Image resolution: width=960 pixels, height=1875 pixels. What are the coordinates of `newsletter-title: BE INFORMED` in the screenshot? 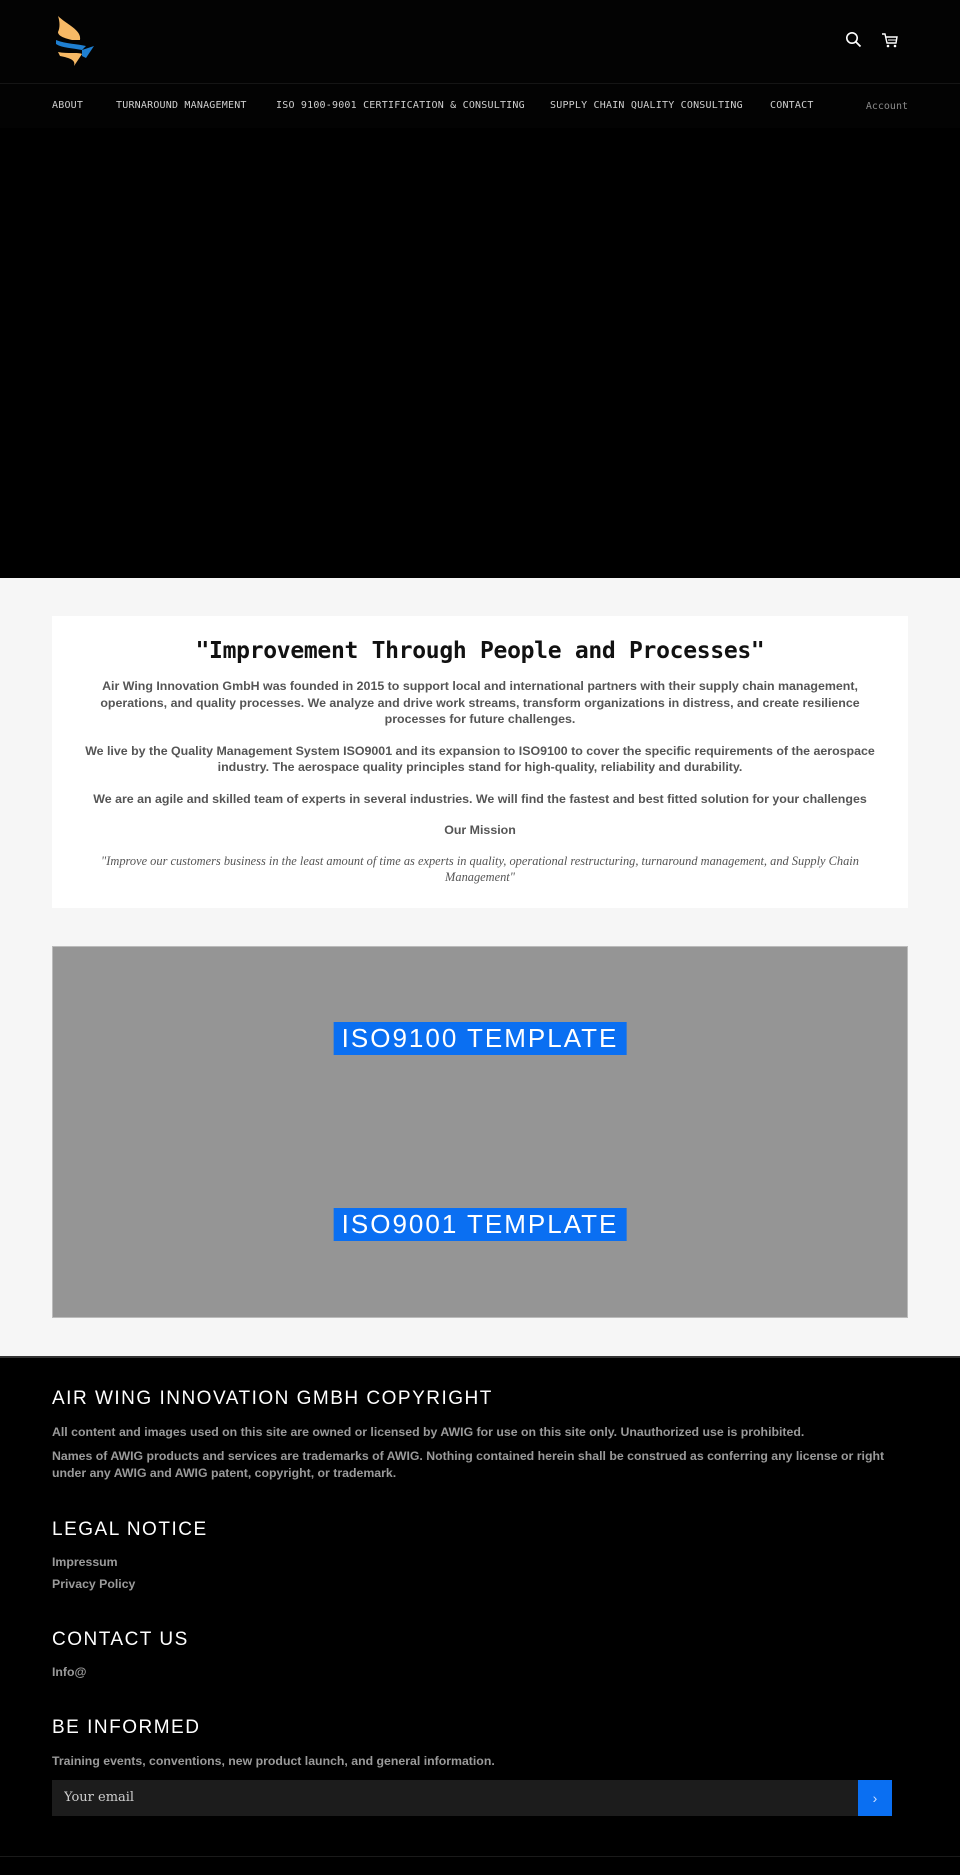 It's located at (126, 1727).